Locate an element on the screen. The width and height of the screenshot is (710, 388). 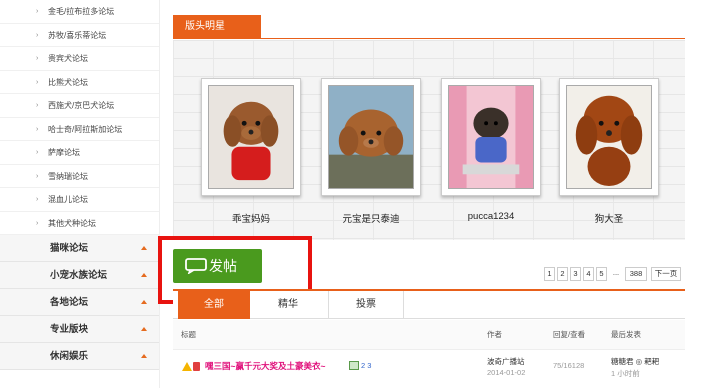
sidebar-forum-link: › 萨摩论坛 is located at coordinates (79, 153).